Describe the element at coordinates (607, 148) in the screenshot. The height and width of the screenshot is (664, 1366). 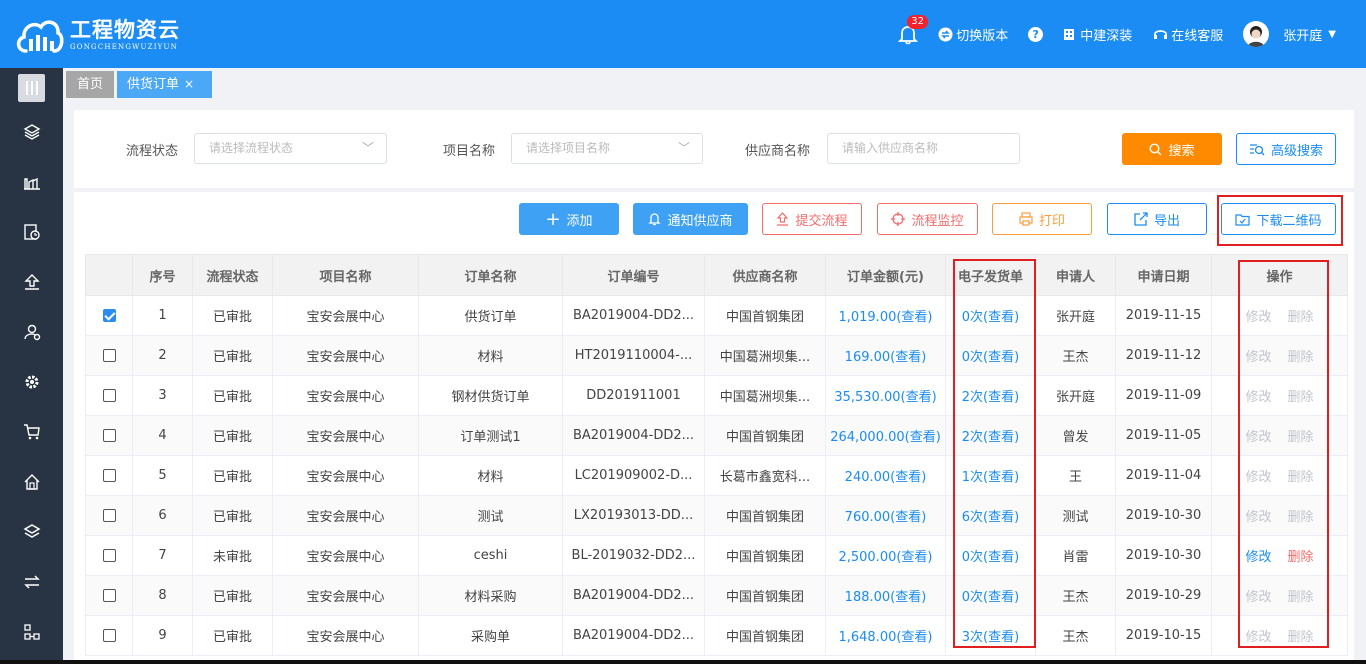
I see `project-select: 请选择项目名称 ﹀` at that location.